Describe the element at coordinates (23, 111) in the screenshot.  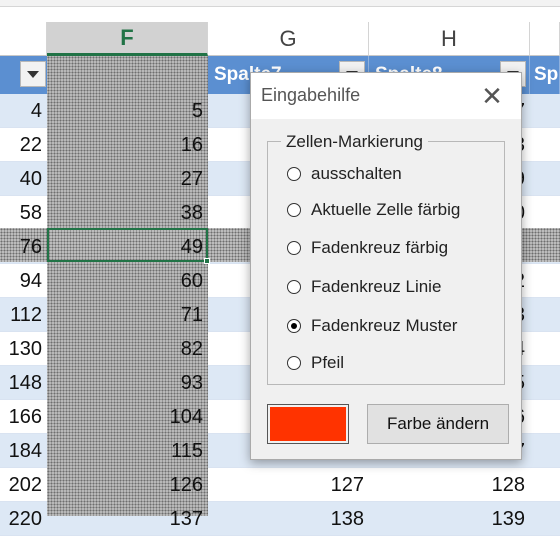
I see `cell-value: 4` at that location.